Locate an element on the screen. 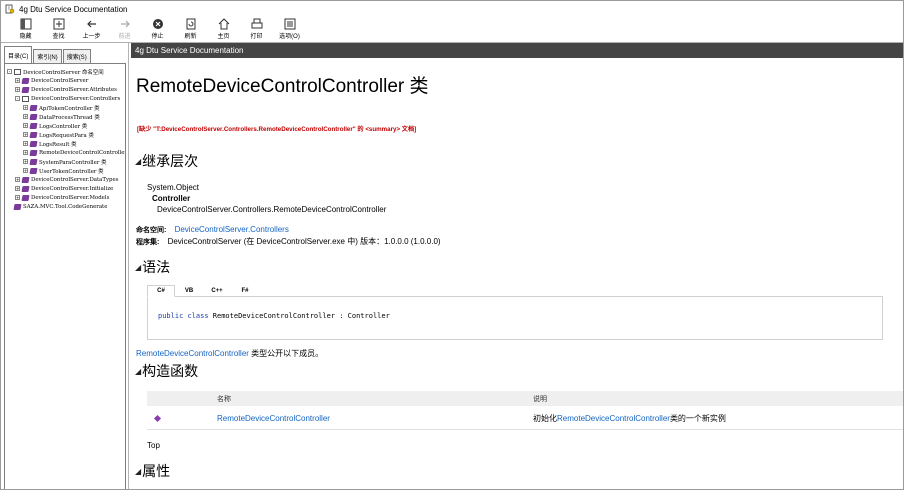 The image size is (904, 490). section-constructors-heading: 构造函数 is located at coordinates (170, 371).